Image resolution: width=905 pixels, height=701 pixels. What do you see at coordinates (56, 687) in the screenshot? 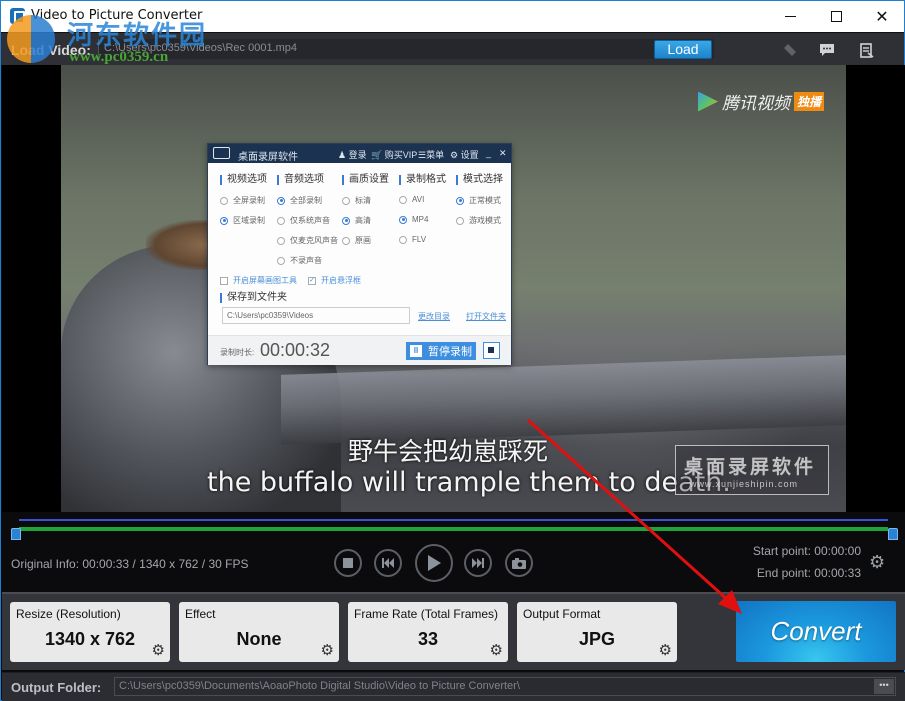
I see `output-folder-label: Output Folder:` at bounding box center [56, 687].